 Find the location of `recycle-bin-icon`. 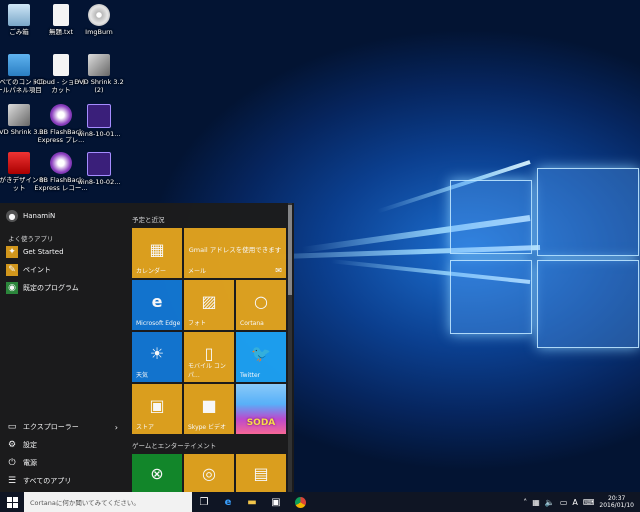

recycle-bin-icon is located at coordinates (19, 15).